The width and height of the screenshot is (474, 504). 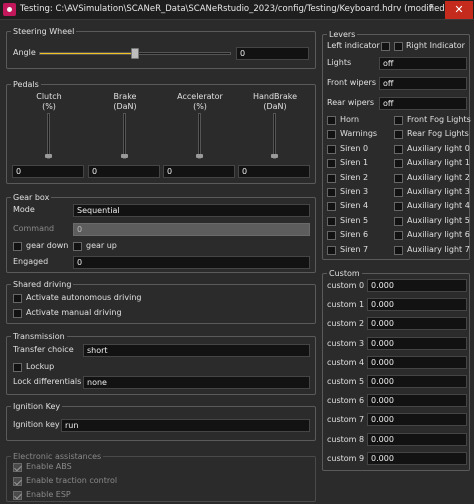 What do you see at coordinates (48, 156) in the screenshot?
I see `clutch-slider-handle` at bounding box center [48, 156].